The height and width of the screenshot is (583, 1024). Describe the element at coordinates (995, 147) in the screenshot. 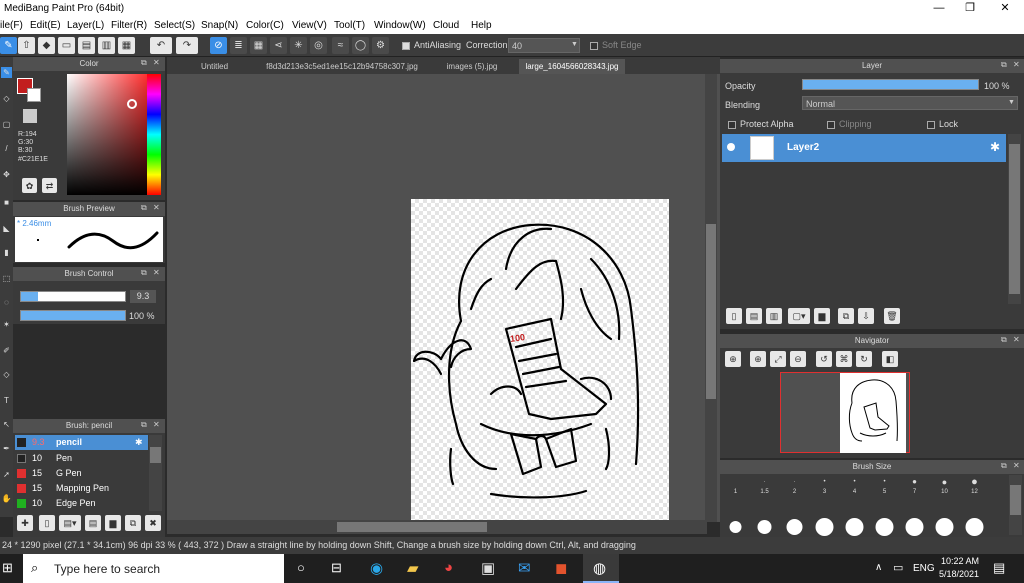

I see `layer-settings-icon: ✱` at that location.